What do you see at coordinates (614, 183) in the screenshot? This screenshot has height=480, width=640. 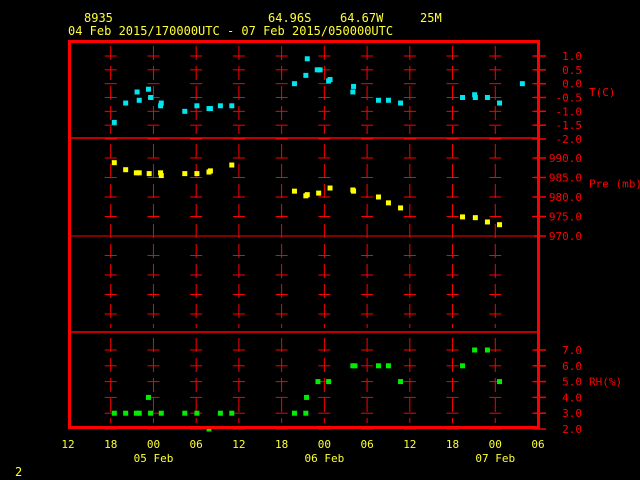 I see `y-axis-label: Pre (mb)` at bounding box center [614, 183].